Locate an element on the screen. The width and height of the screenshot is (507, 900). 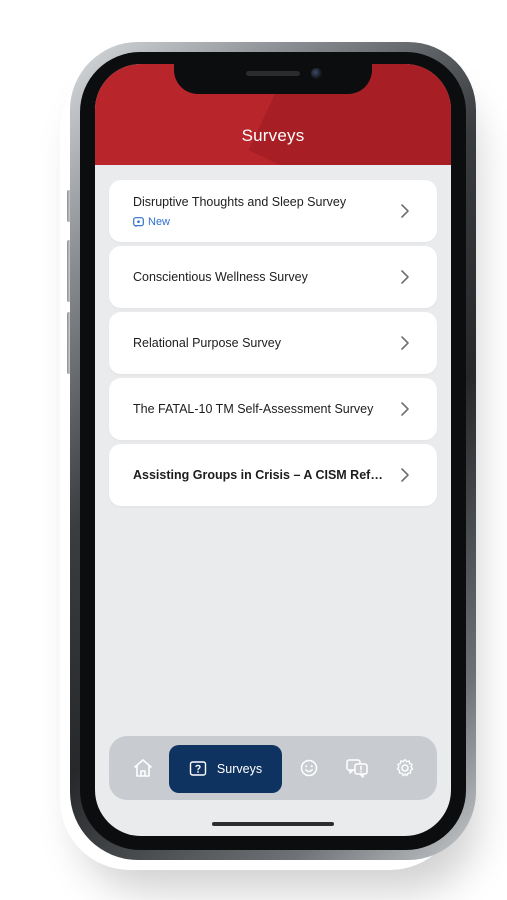
survey-item-relational-purpose: Relational Purpose Survey is located at coordinates (273, 343).